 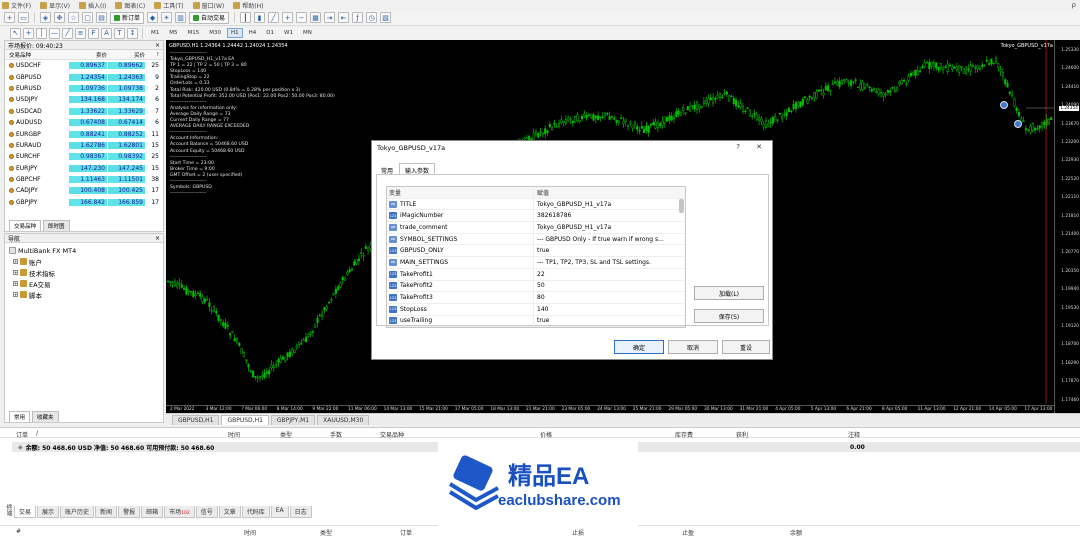 I want to click on tab-tick-chart: 即时图, so click(x=56, y=225).